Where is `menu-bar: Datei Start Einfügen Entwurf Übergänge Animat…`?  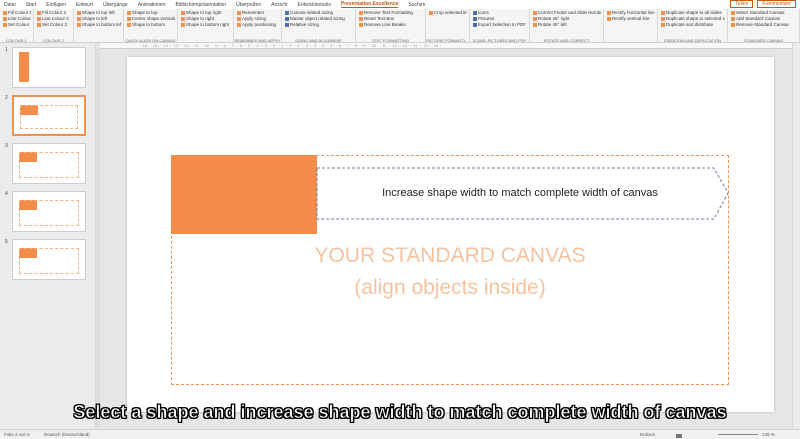 menu-bar: Datei Start Einfügen Entwurf Übergänge Animat… is located at coordinates (400, 4).